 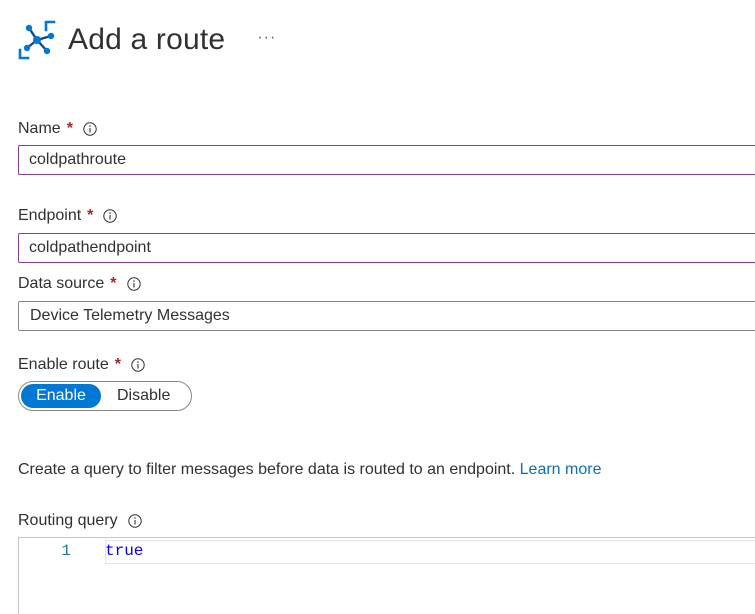 What do you see at coordinates (386, 316) in the screenshot?
I see `data-source-dropdown: Device Telemetry Messages` at bounding box center [386, 316].